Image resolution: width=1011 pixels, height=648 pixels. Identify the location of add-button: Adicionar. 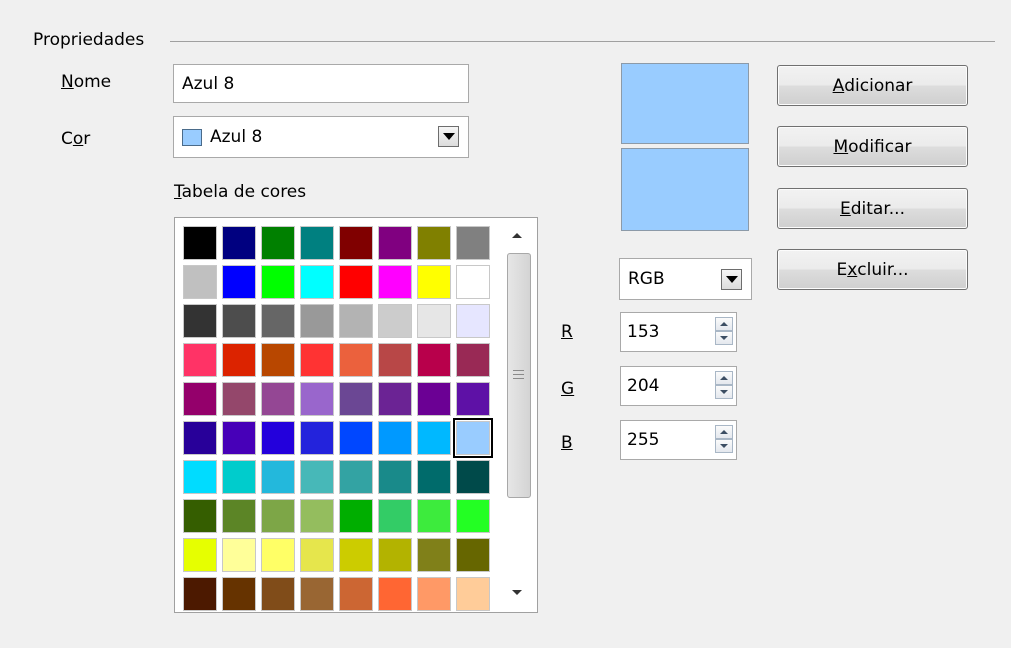
(872, 85).